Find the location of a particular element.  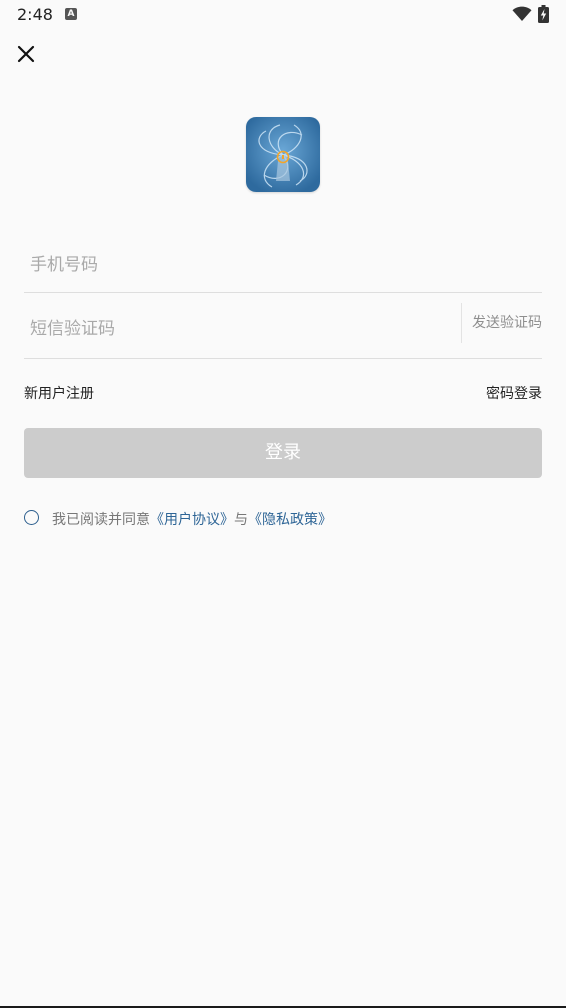

agreement-row: 我已阅读并同意《用户协议》与《隐私政策》 is located at coordinates (284, 519).